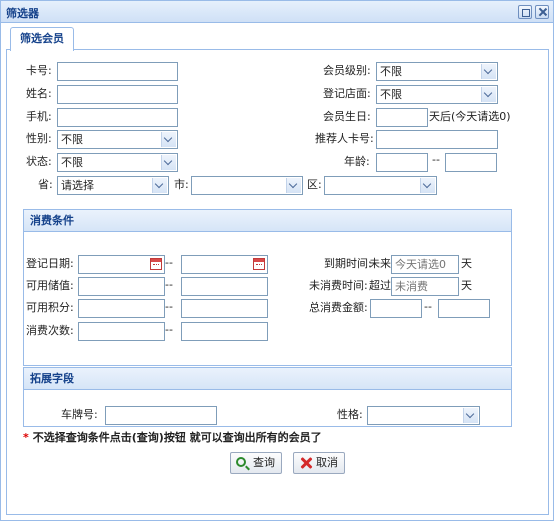  Describe the element at coordinates (338, 285) in the screenshot. I see `nospend-label: 未消费时间:` at that location.